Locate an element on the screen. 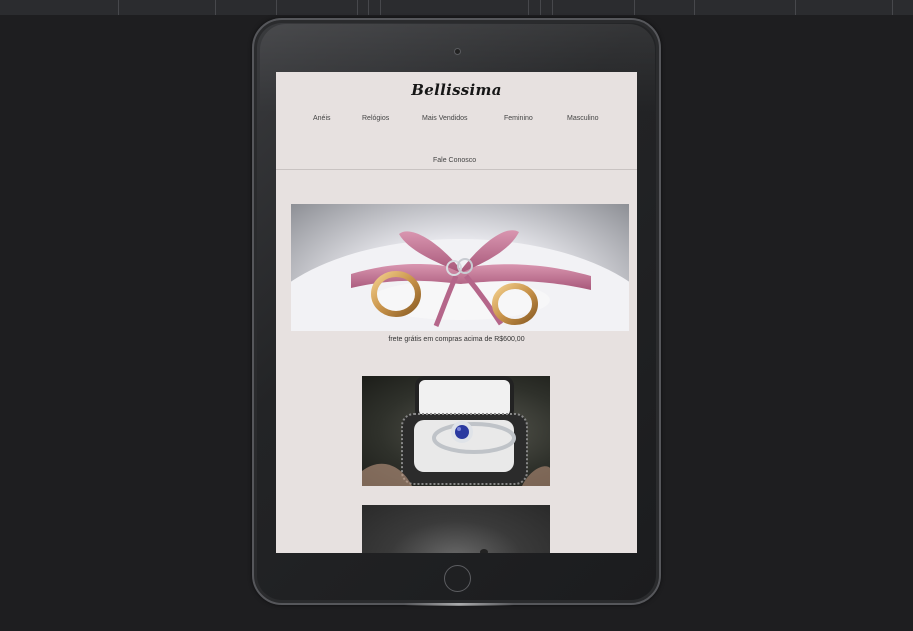  site-logo: Bellissima is located at coordinates (456, 90).